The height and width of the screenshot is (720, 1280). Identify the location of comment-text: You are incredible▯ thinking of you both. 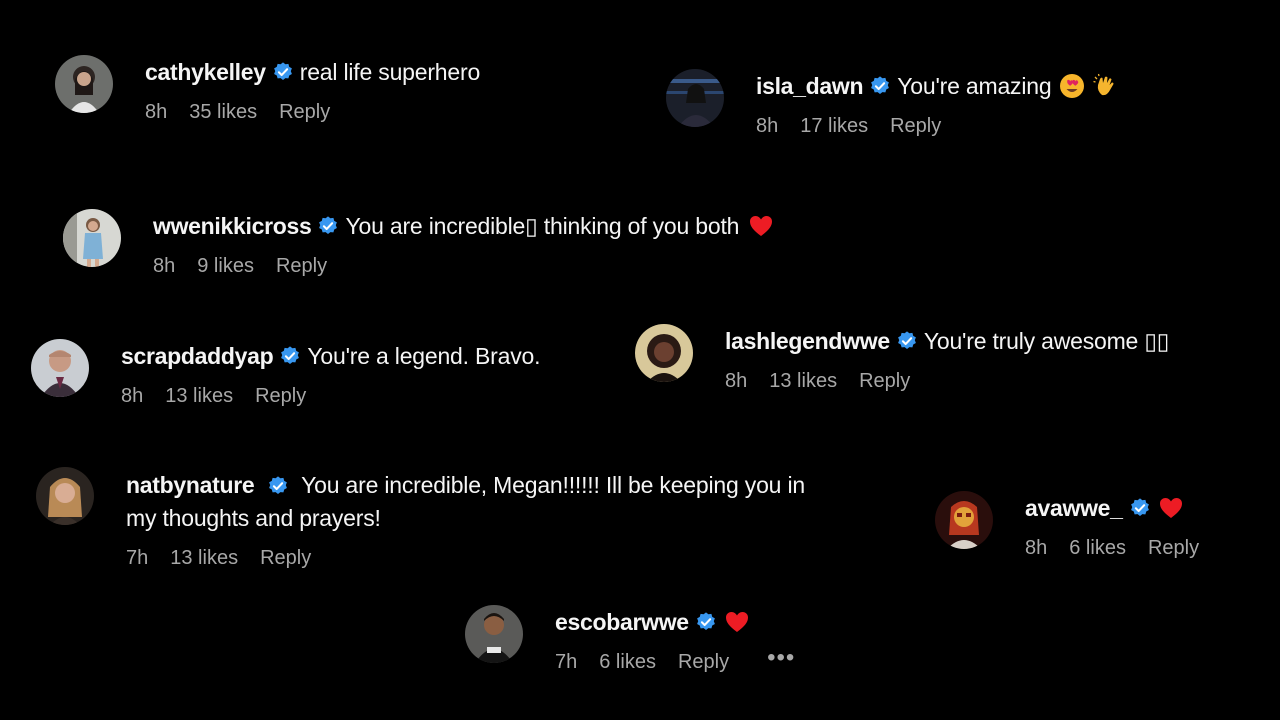
(542, 226).